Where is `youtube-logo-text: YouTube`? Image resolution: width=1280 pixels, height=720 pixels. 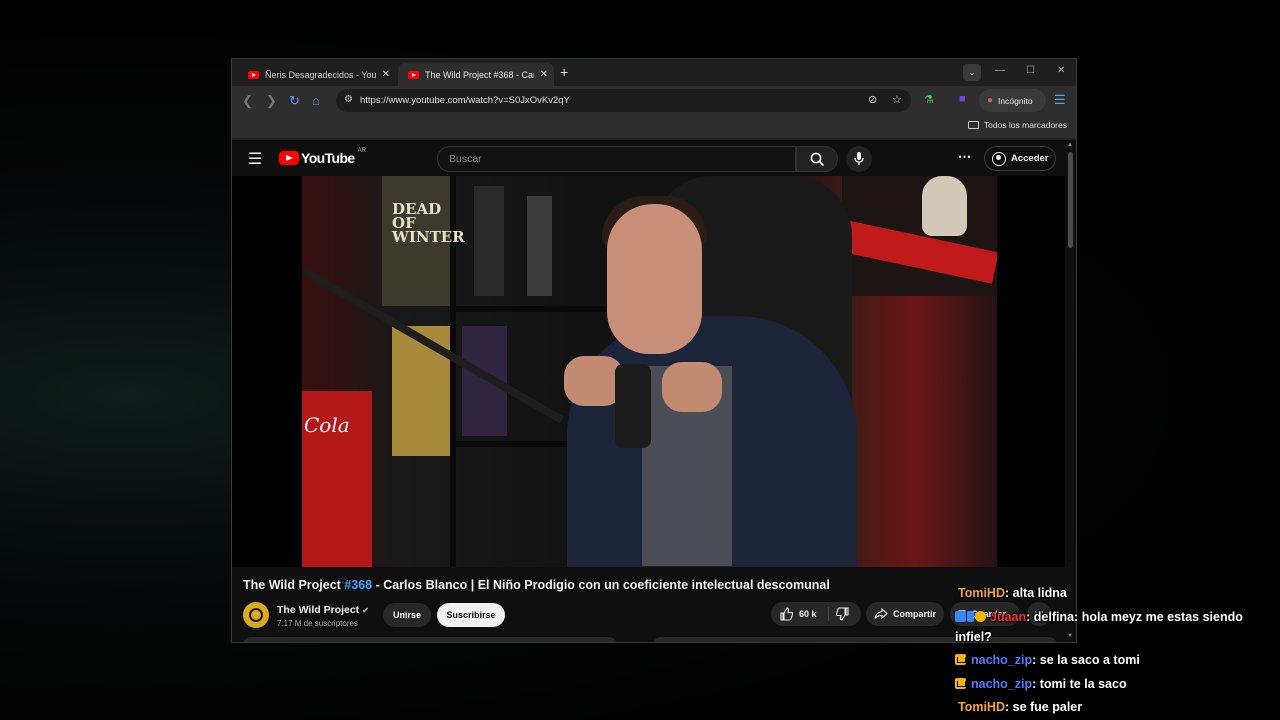
youtube-logo-text: YouTube is located at coordinates (328, 158).